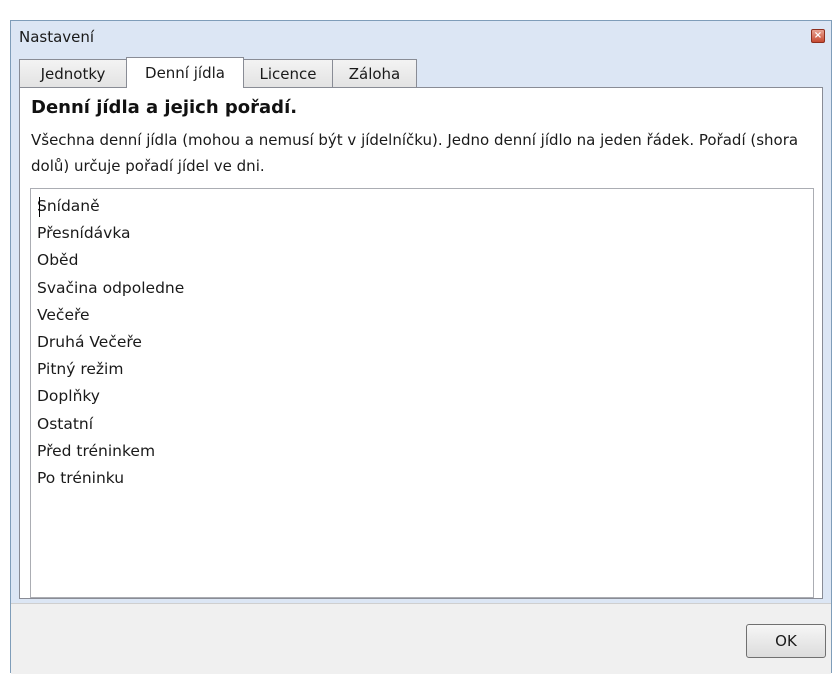 The height and width of the screenshot is (674, 833). I want to click on meal-line: Pitný režim, so click(80, 369).